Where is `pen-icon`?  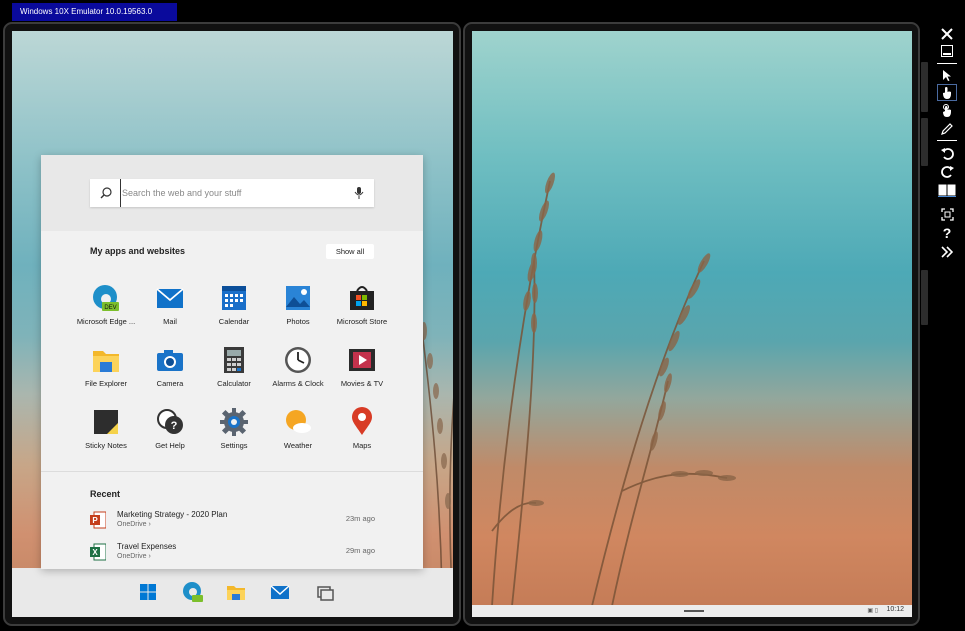
pen-icon is located at coordinates (947, 128).